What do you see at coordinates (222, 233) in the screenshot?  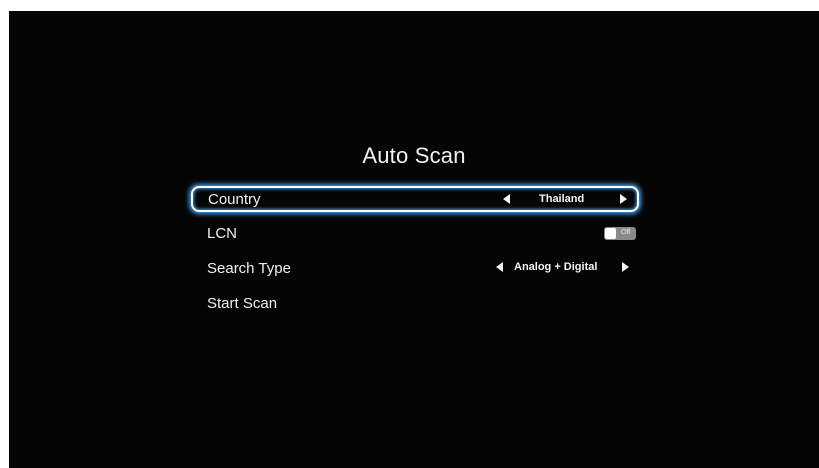 I see `lcn-label: LCN` at bounding box center [222, 233].